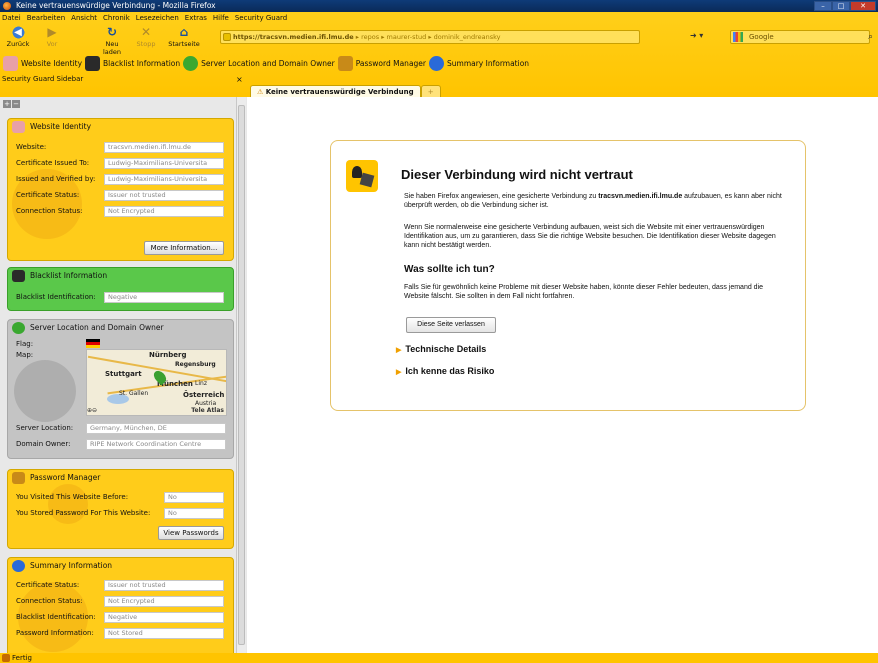 The height and width of the screenshot is (663, 878). Describe the element at coordinates (196, 18) in the screenshot. I see `menu-extras: Extras` at that location.